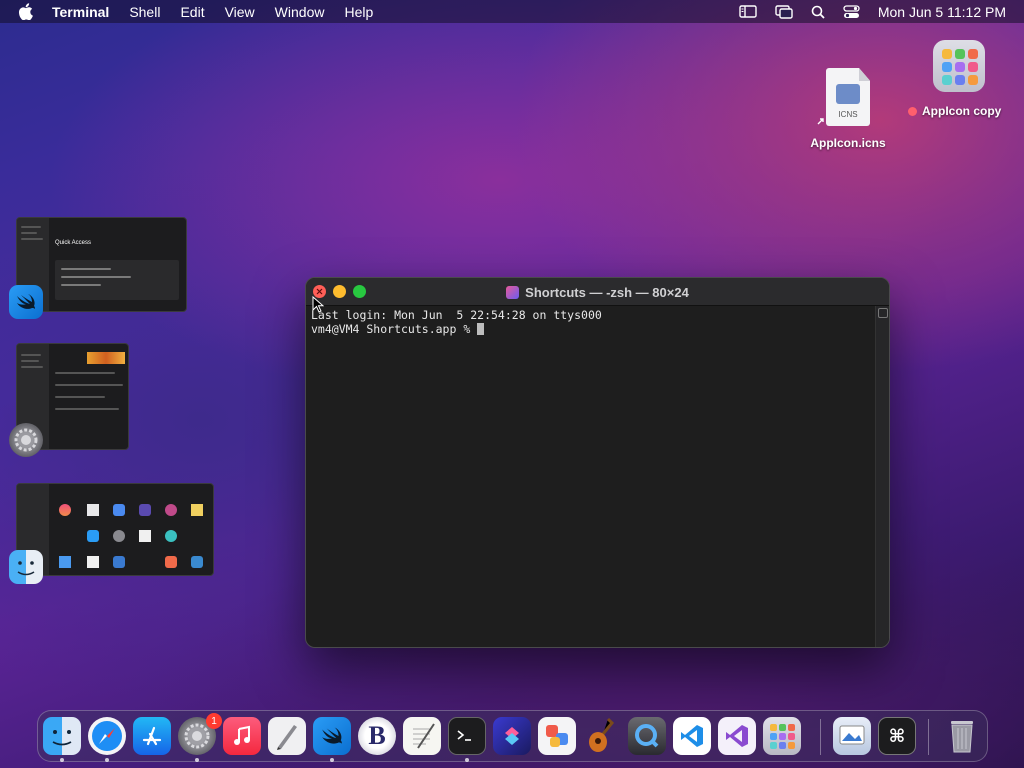 This screenshot has width=1024, height=768. I want to click on icns-badge-text: ICNS, so click(848, 114).